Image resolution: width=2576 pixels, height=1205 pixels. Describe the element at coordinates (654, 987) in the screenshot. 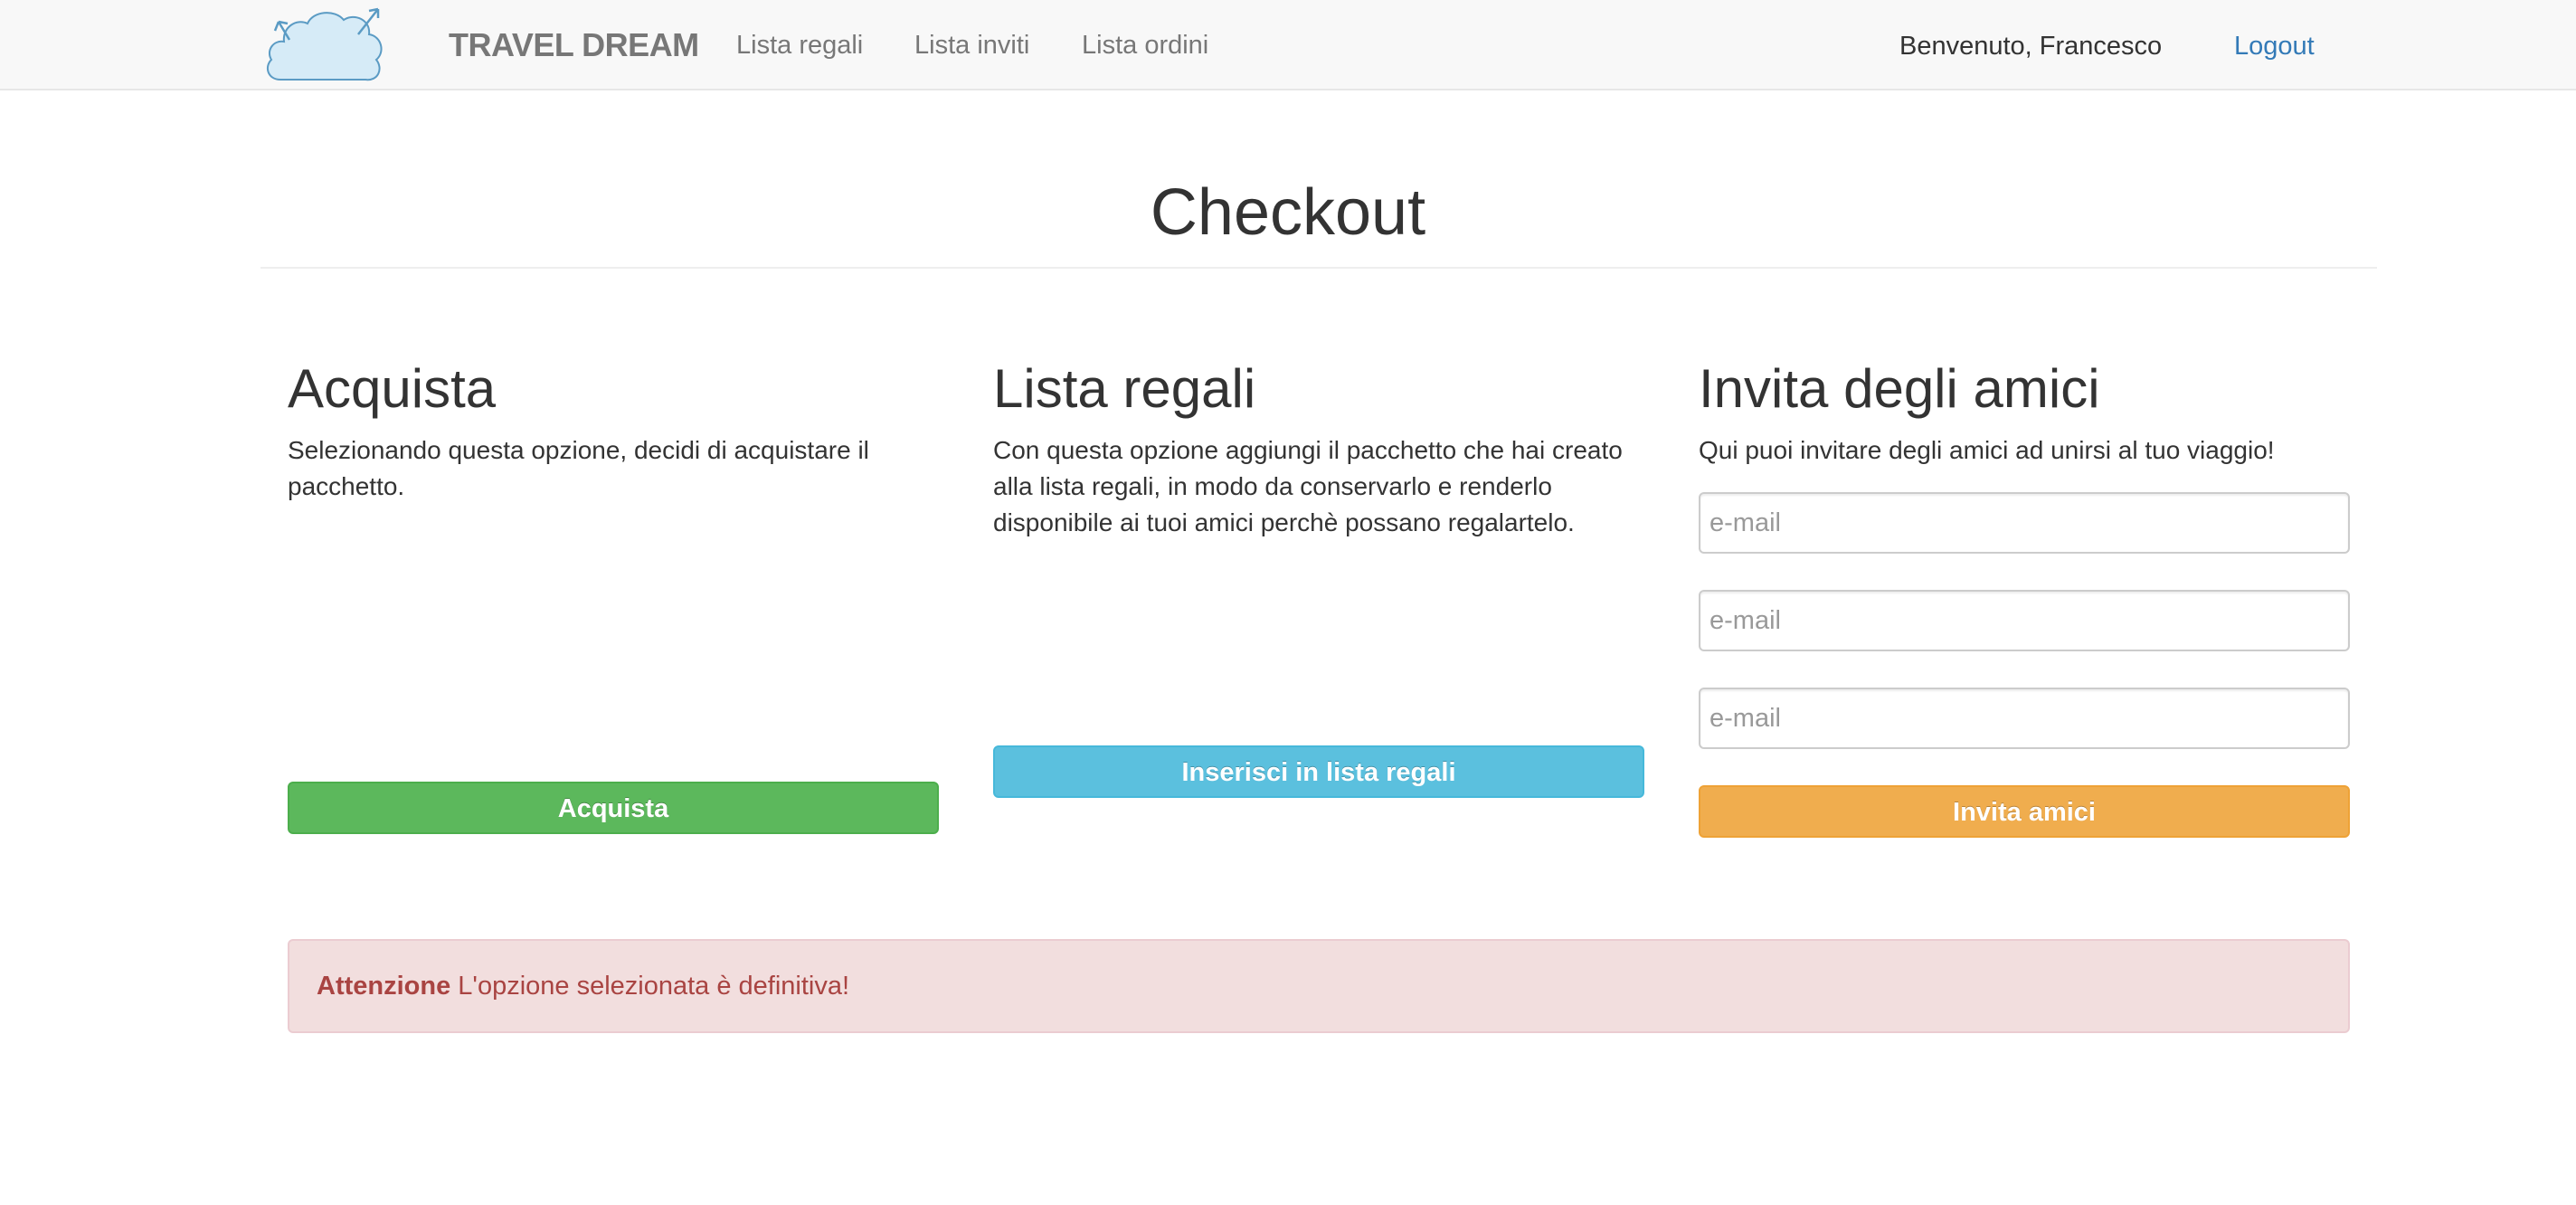

I see `alert-message: L'opzione selezionata è definitiva!` at that location.